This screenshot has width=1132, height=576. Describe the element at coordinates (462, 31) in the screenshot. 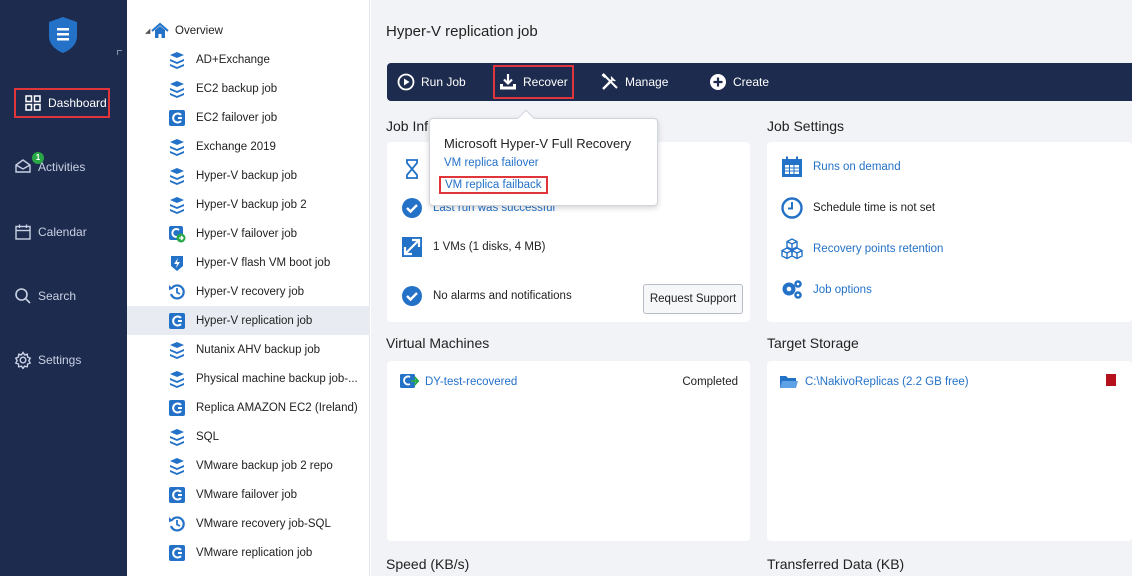

I see `page-title: Hyper-V replication job` at that location.